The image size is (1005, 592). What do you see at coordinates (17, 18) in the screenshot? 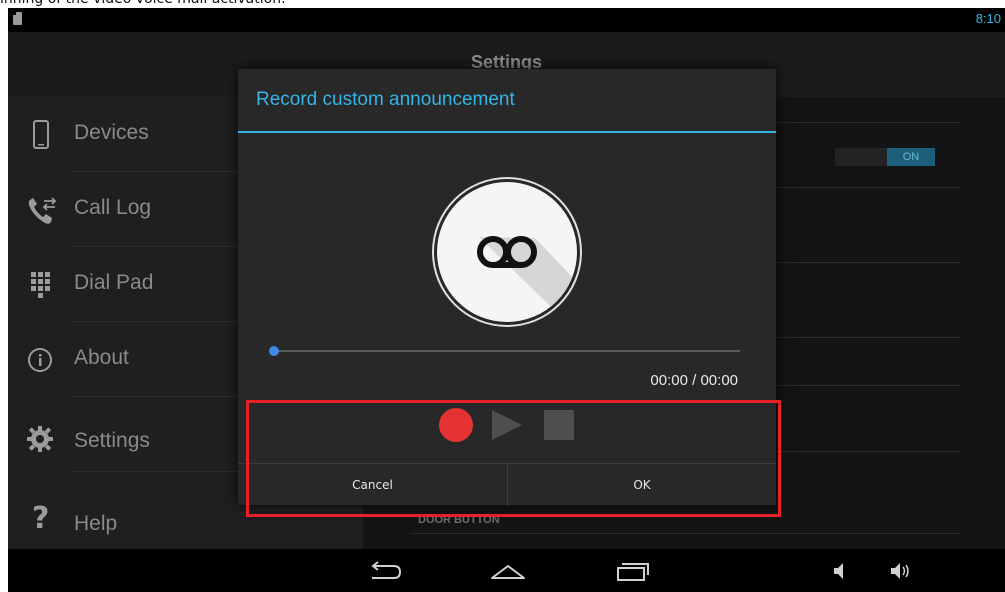
I see `sd-card-icon` at bounding box center [17, 18].